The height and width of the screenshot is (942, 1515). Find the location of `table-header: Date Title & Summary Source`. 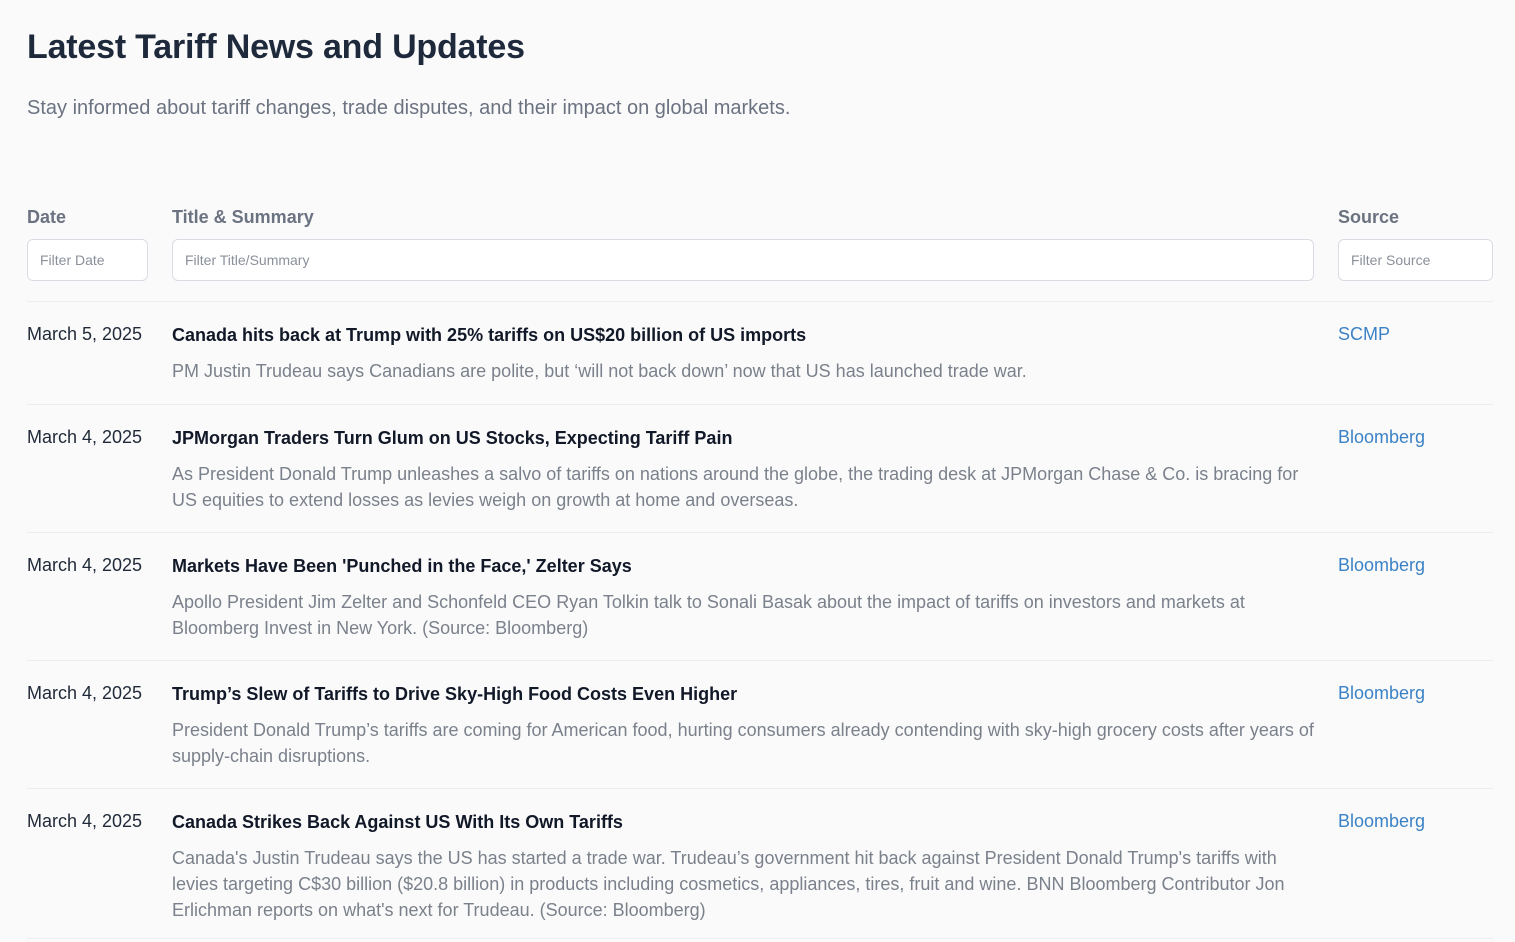

table-header: Date Title & Summary Source is located at coordinates (760, 219).